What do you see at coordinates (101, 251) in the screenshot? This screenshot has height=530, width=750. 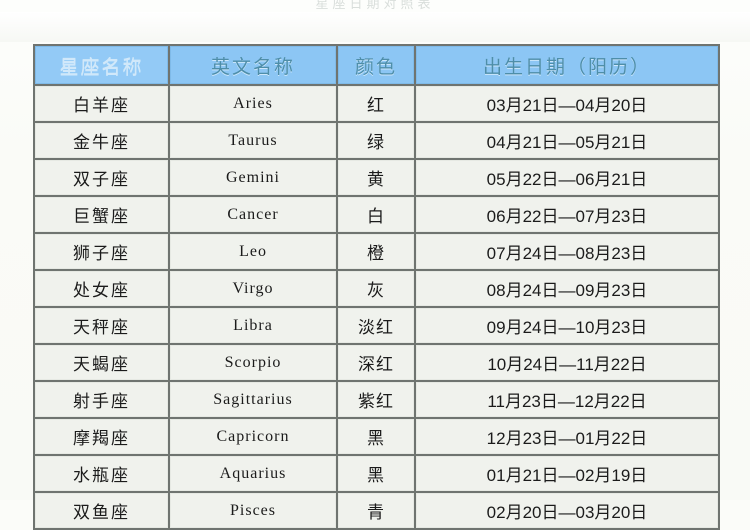 I see `cell-zodiac-name: 狮子座` at bounding box center [101, 251].